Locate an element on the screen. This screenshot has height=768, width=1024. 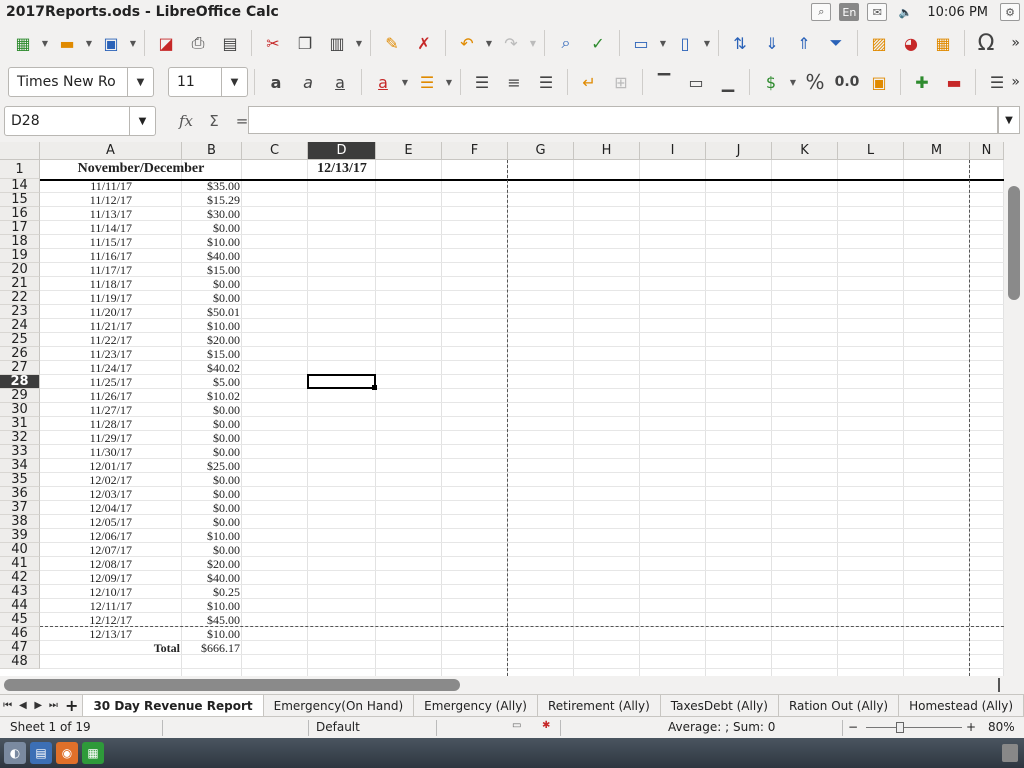
name-box: D28 ▼ is located at coordinates (80, 121).